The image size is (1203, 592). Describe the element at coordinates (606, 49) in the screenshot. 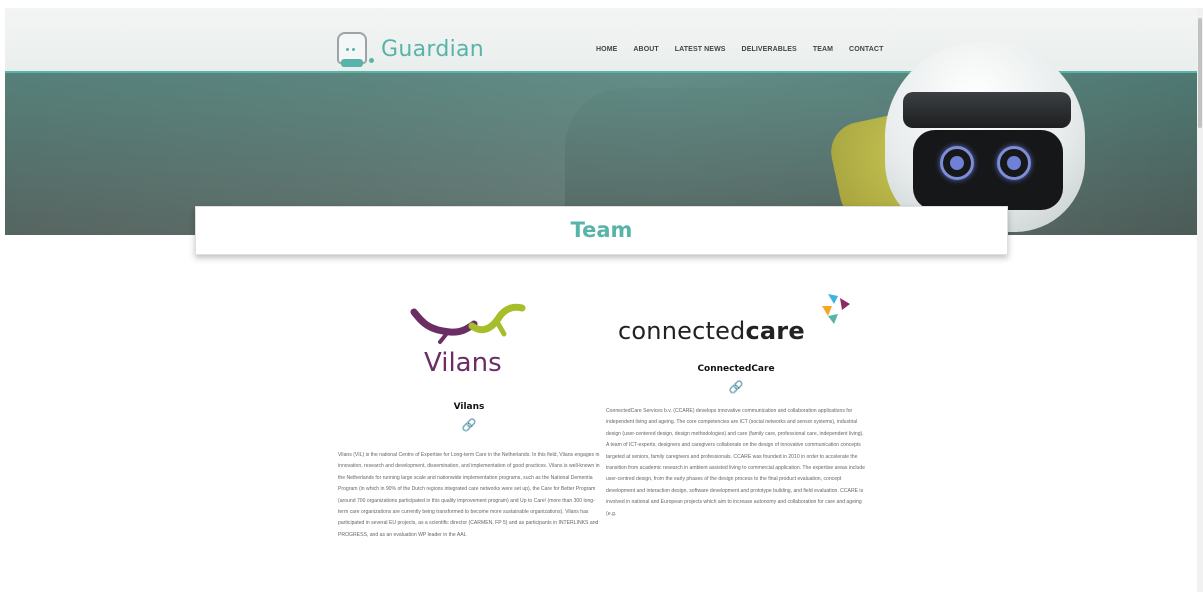

I see `nav-item-home: HOME` at that location.